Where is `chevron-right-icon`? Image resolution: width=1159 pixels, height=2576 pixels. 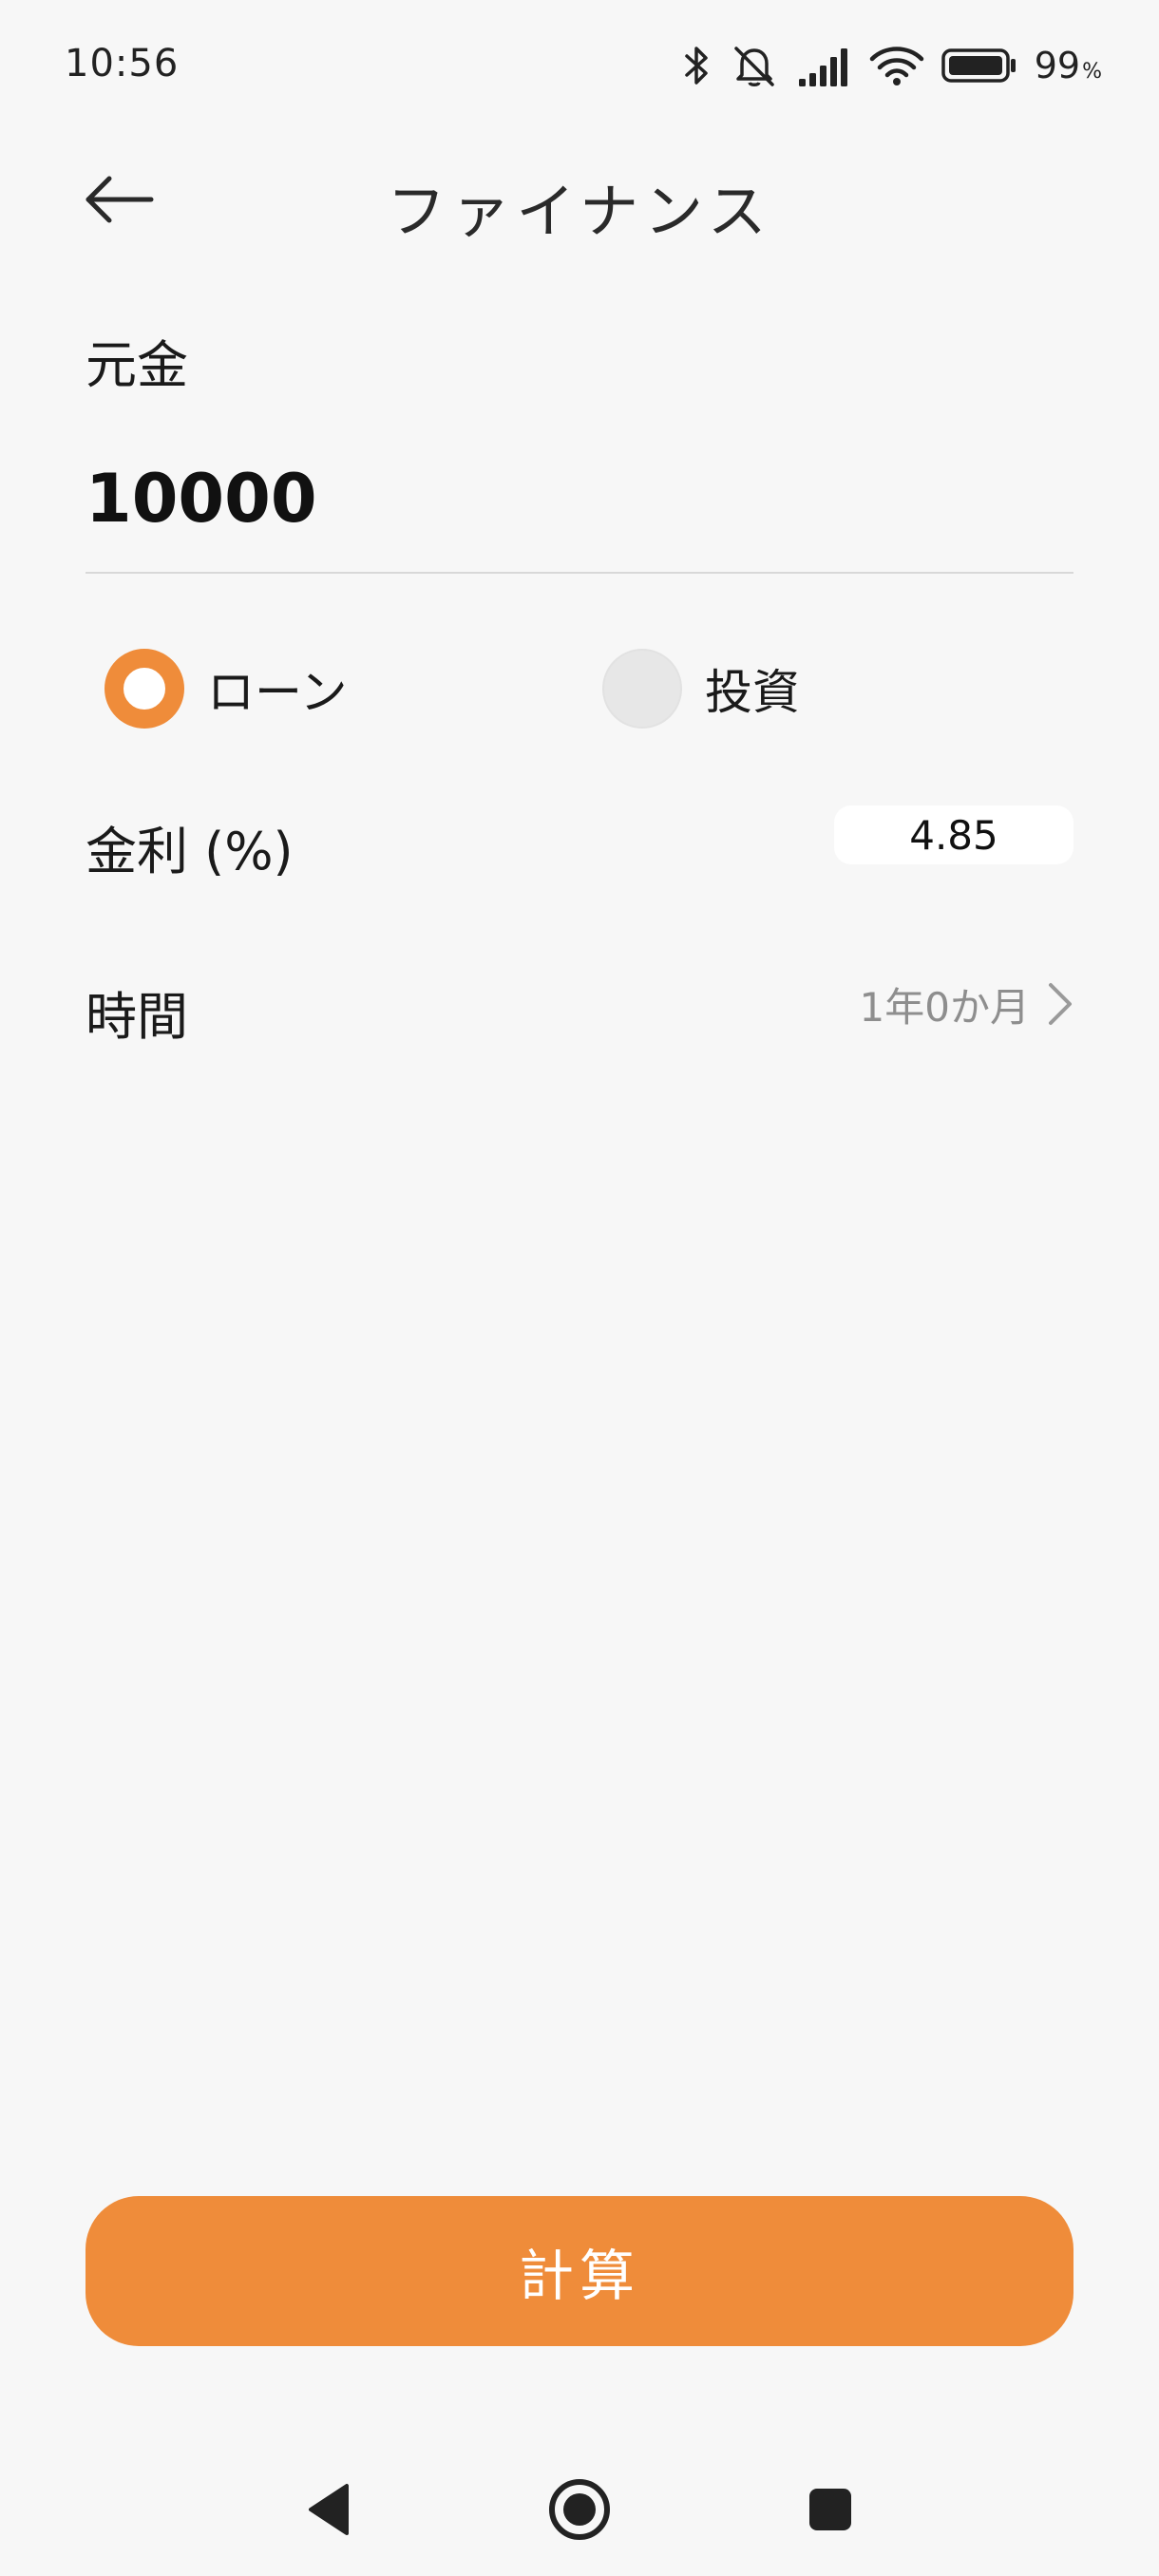 chevron-right-icon is located at coordinates (1060, 1004).